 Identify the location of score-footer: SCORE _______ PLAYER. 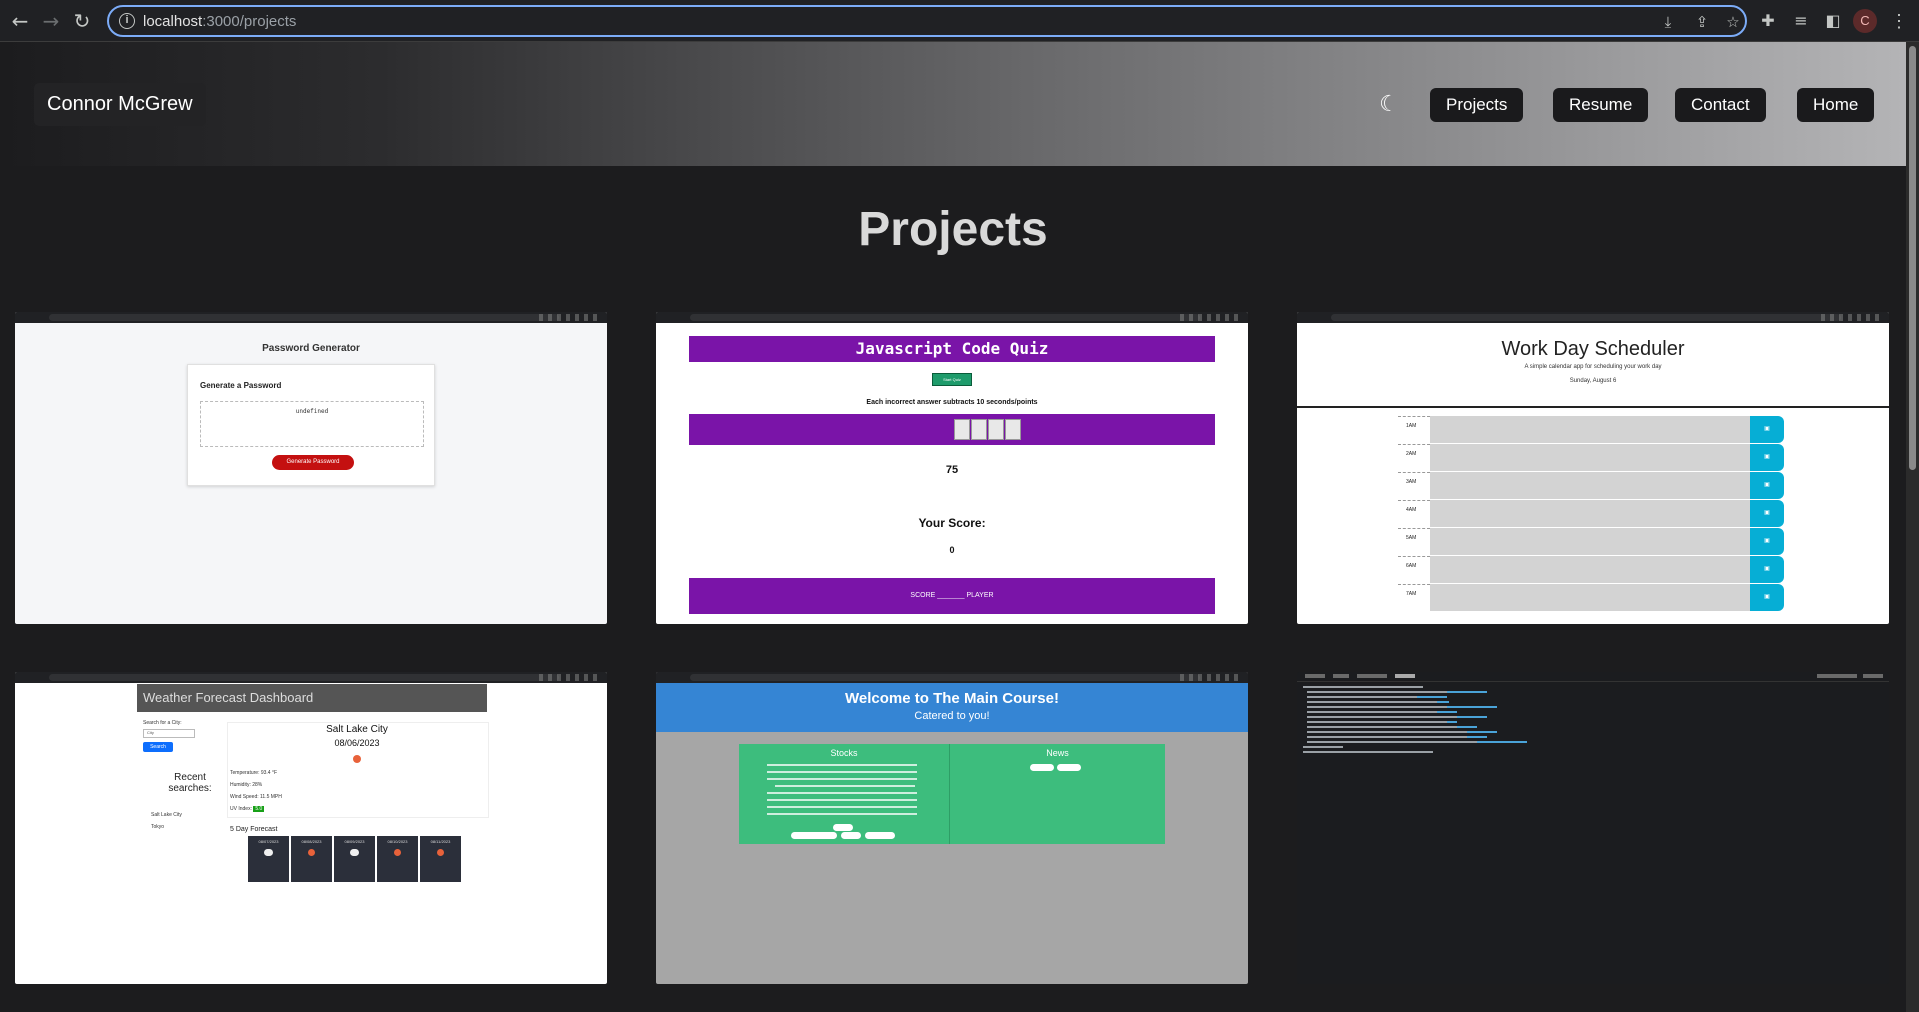
(952, 596).